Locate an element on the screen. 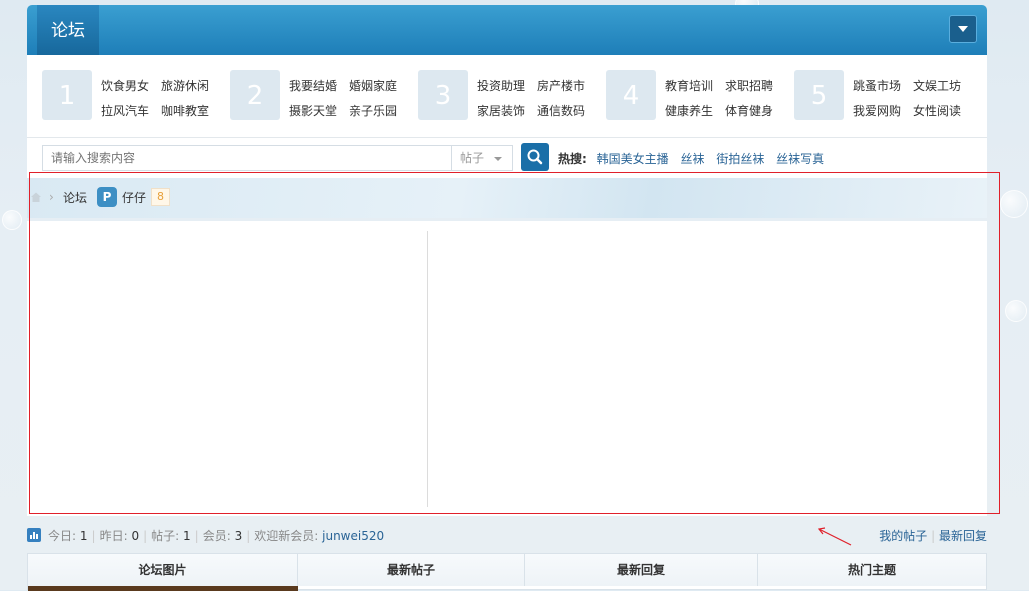 The image size is (1029, 591). category-group-4: 4 教育培训 求职招聘 健康养生 体育健身 is located at coordinates (696, 96).